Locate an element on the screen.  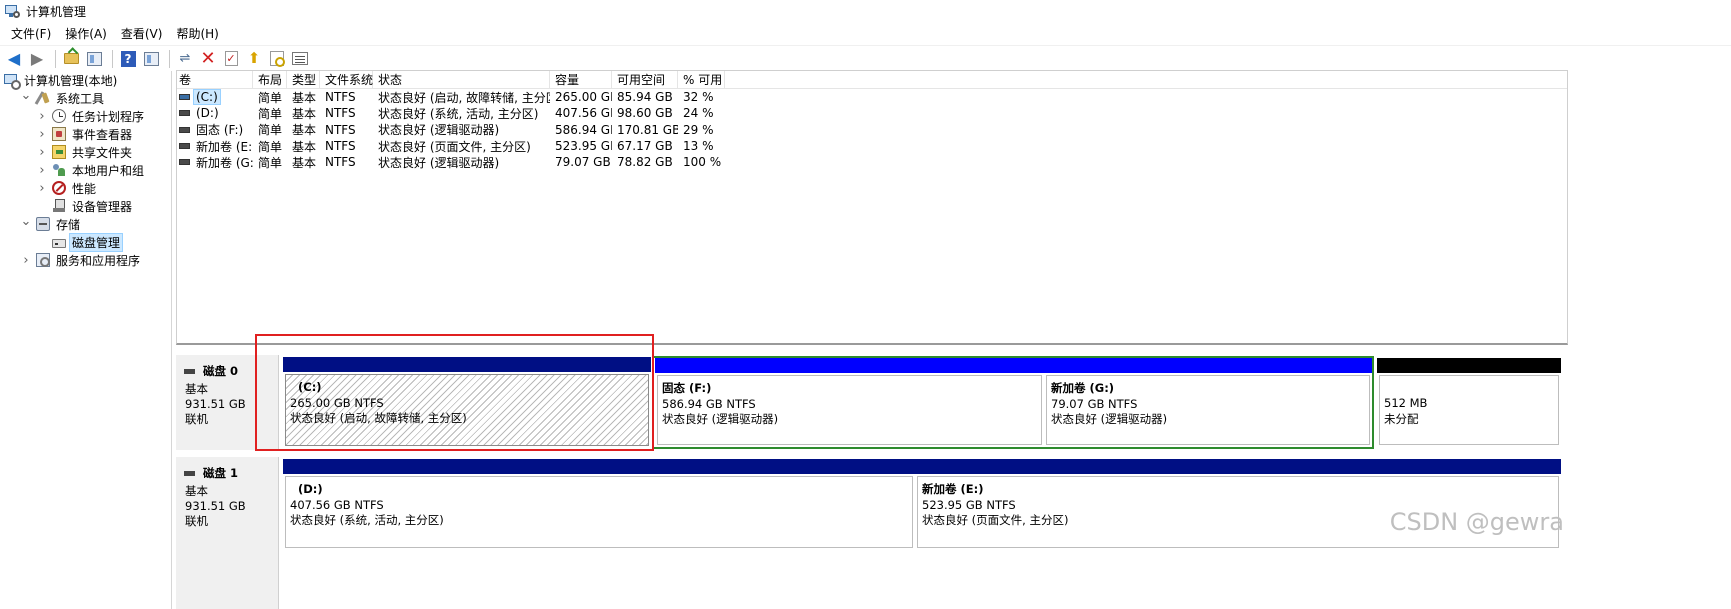
check-icon: ✓ is located at coordinates (231, 59).